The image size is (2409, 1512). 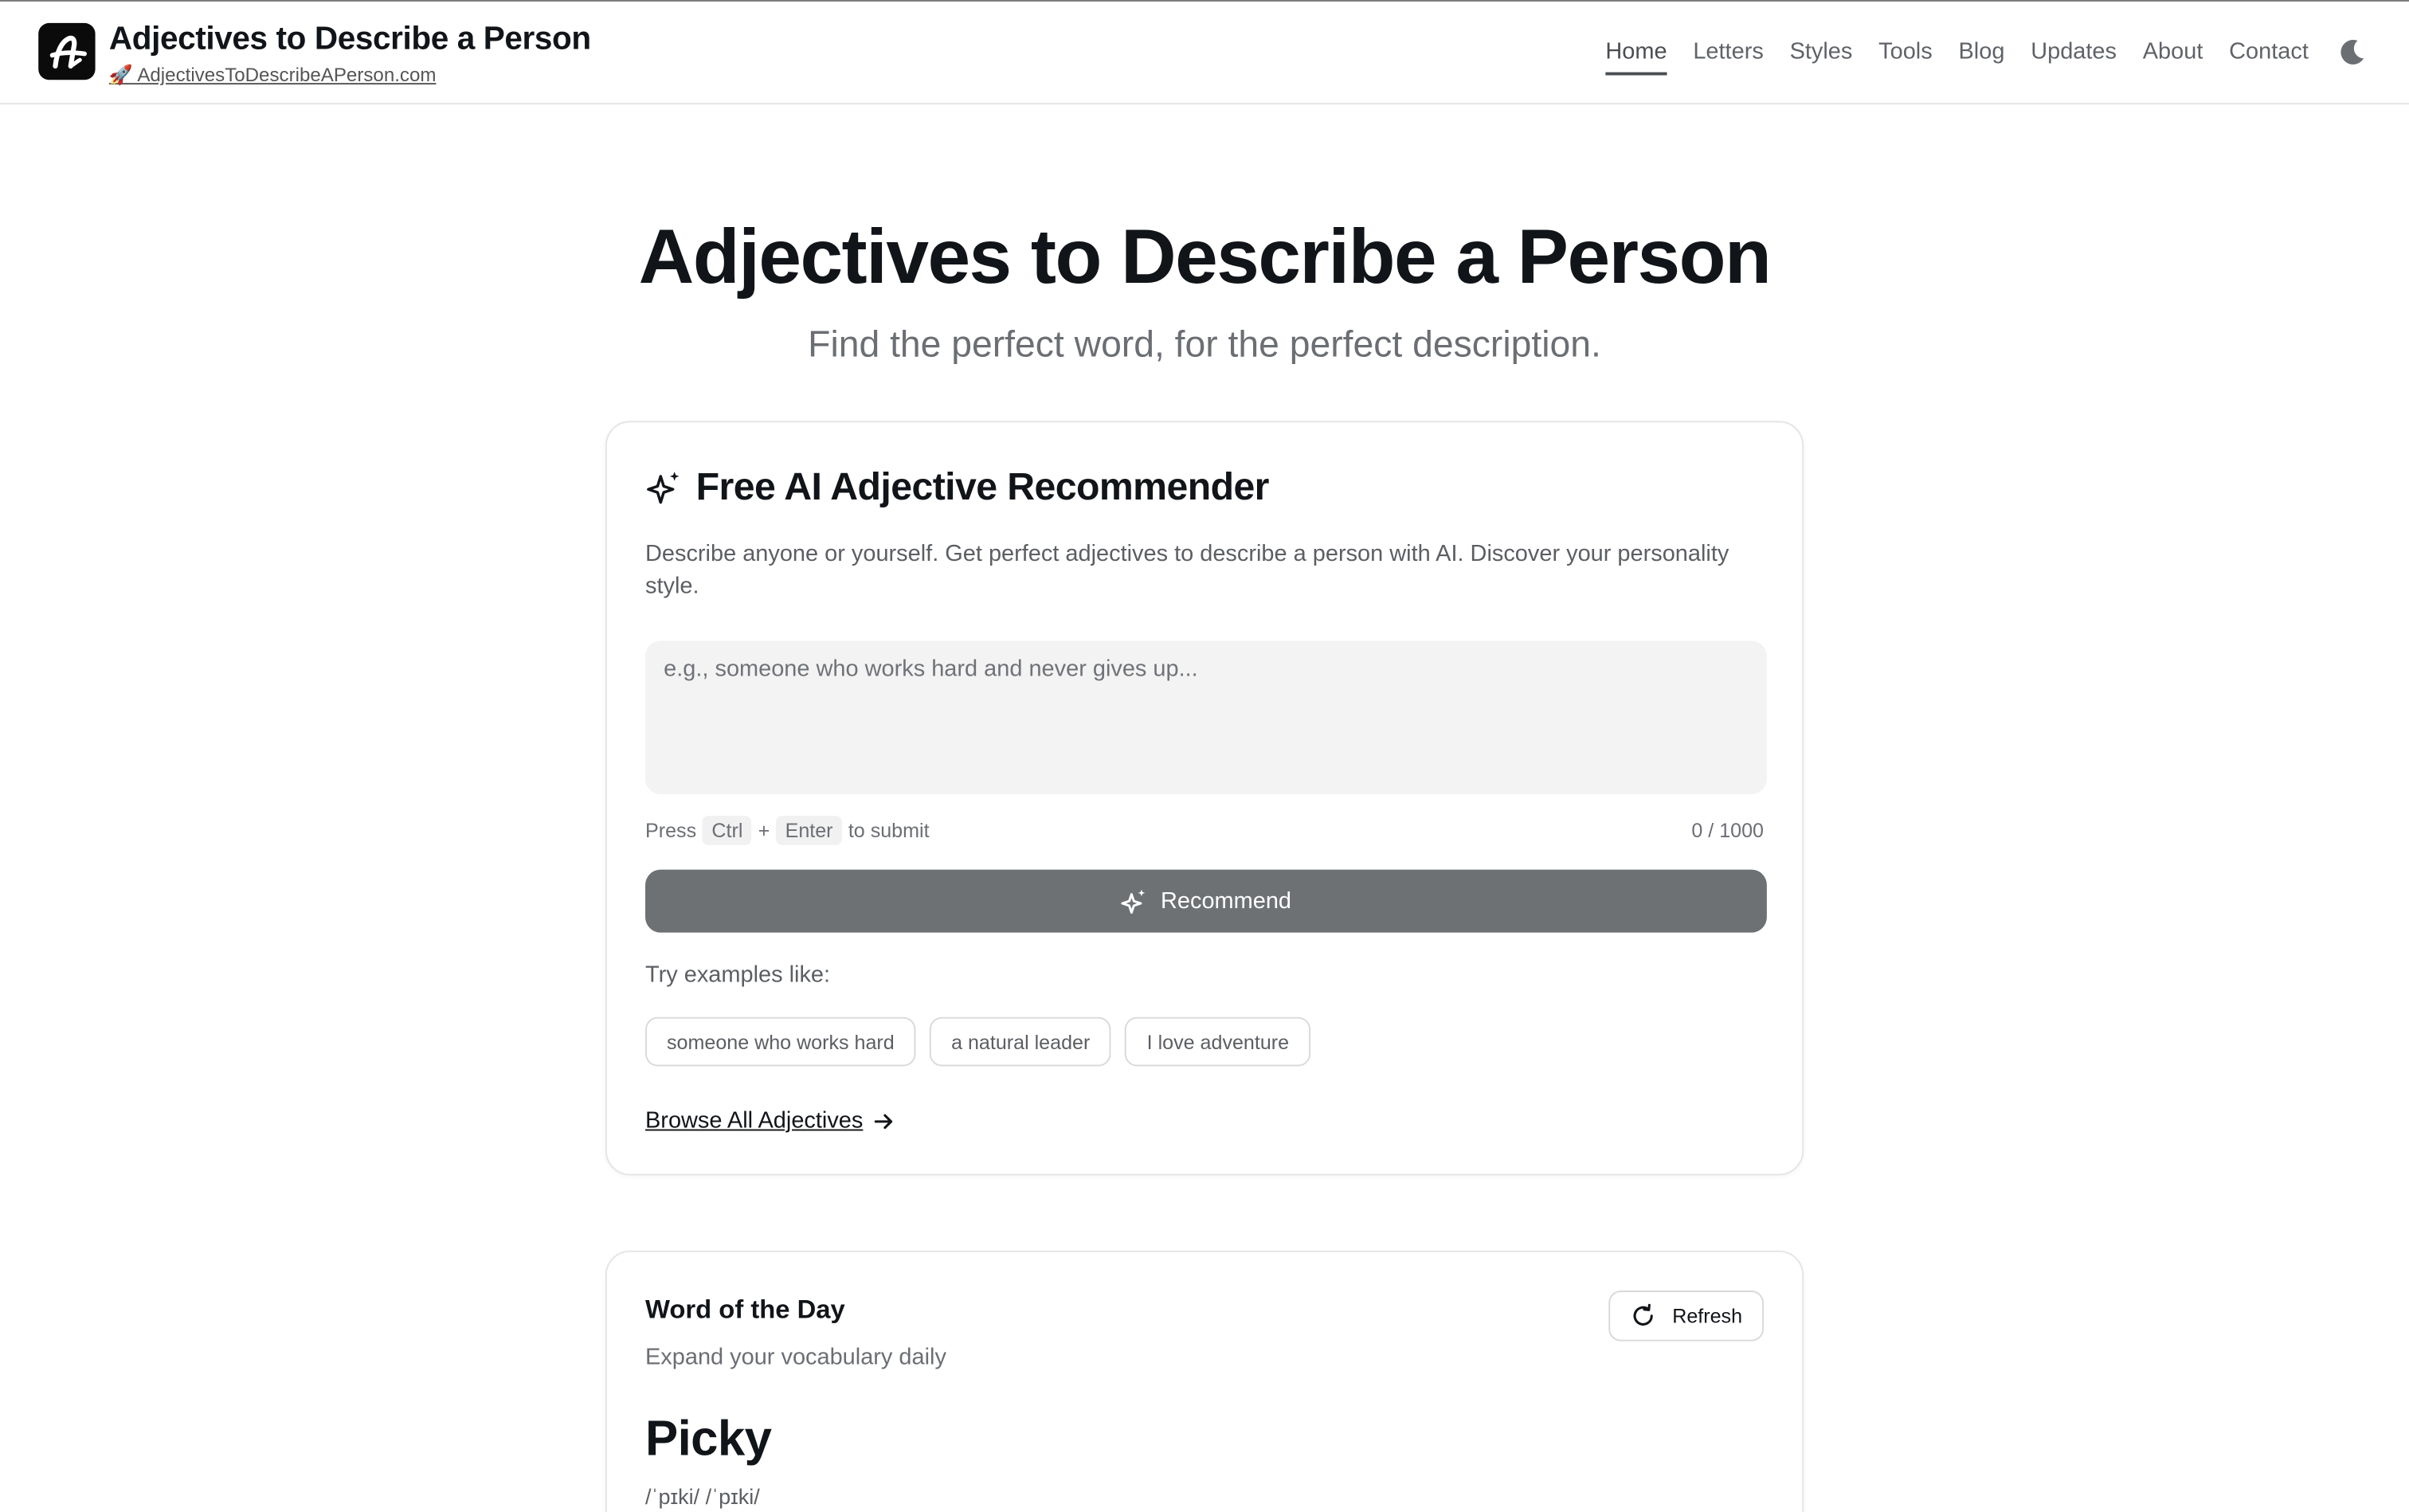 What do you see at coordinates (1728, 830) in the screenshot?
I see `character-counter: 0 / 1000` at bounding box center [1728, 830].